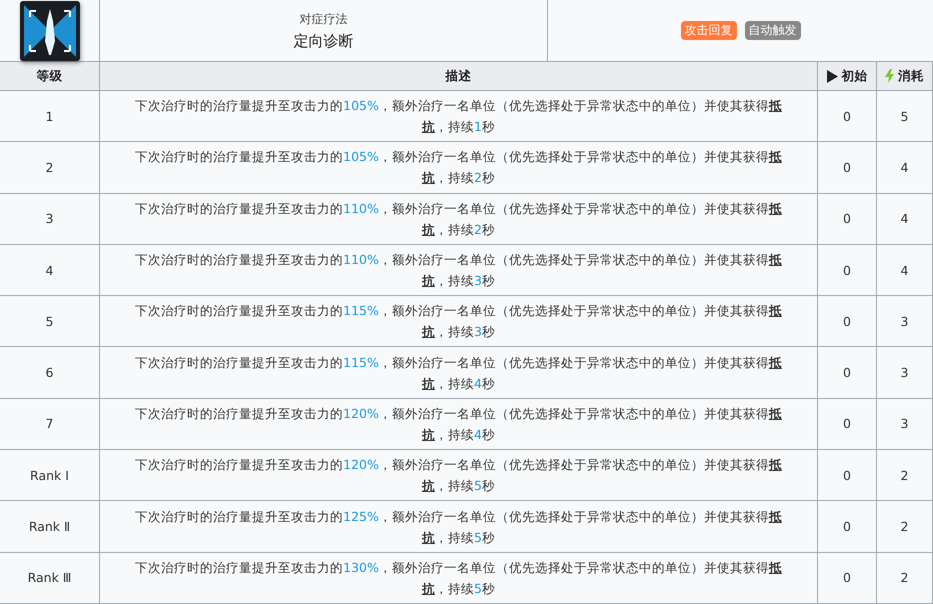 Image resolution: width=933 pixels, height=604 pixels. What do you see at coordinates (458, 578) in the screenshot?
I see `skill-description: 下次治疗时的治疗量提升至攻击力的 130%，额外治疗一名单位（优先选择处于异常状态中的单位）并使其获得抵抗，持续5秒` at bounding box center [458, 578].